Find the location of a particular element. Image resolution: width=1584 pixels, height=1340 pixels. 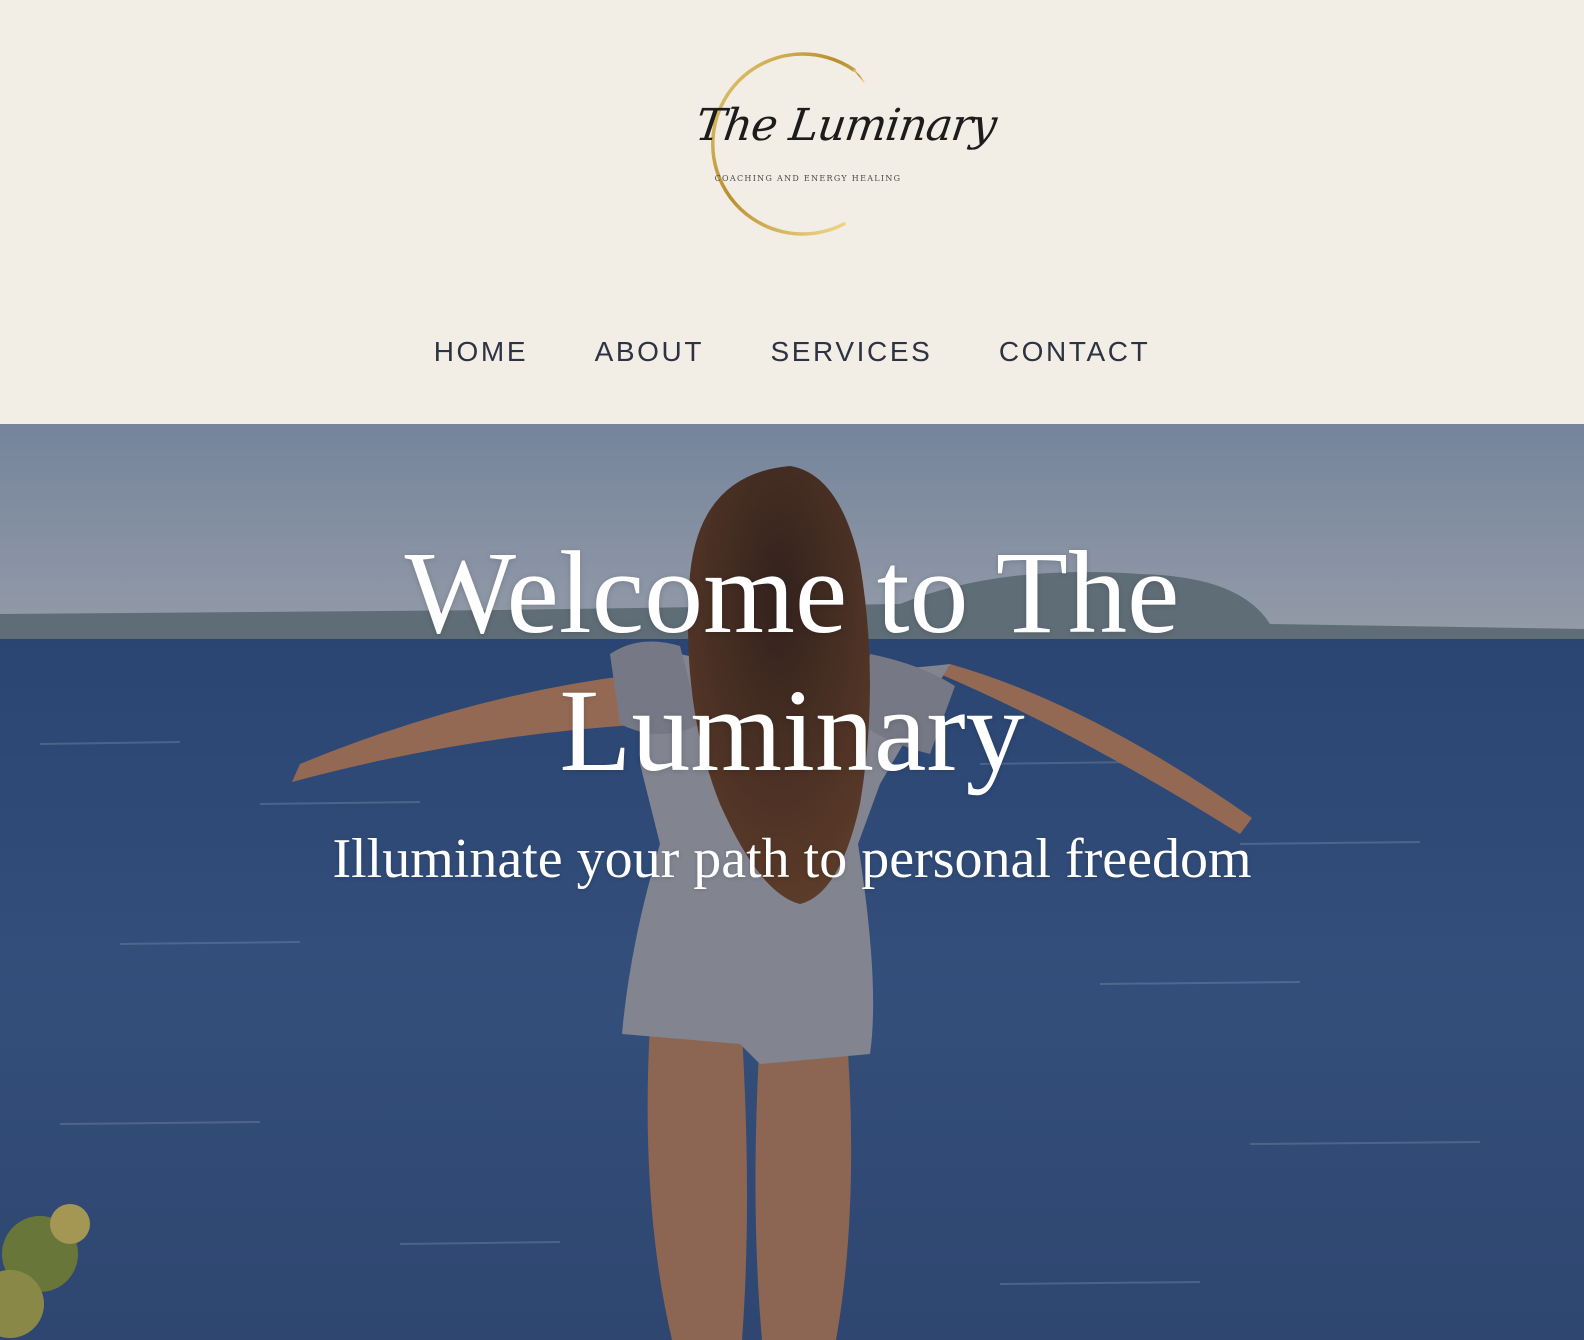

nav-contact: CONTACT is located at coordinates (1074, 352).